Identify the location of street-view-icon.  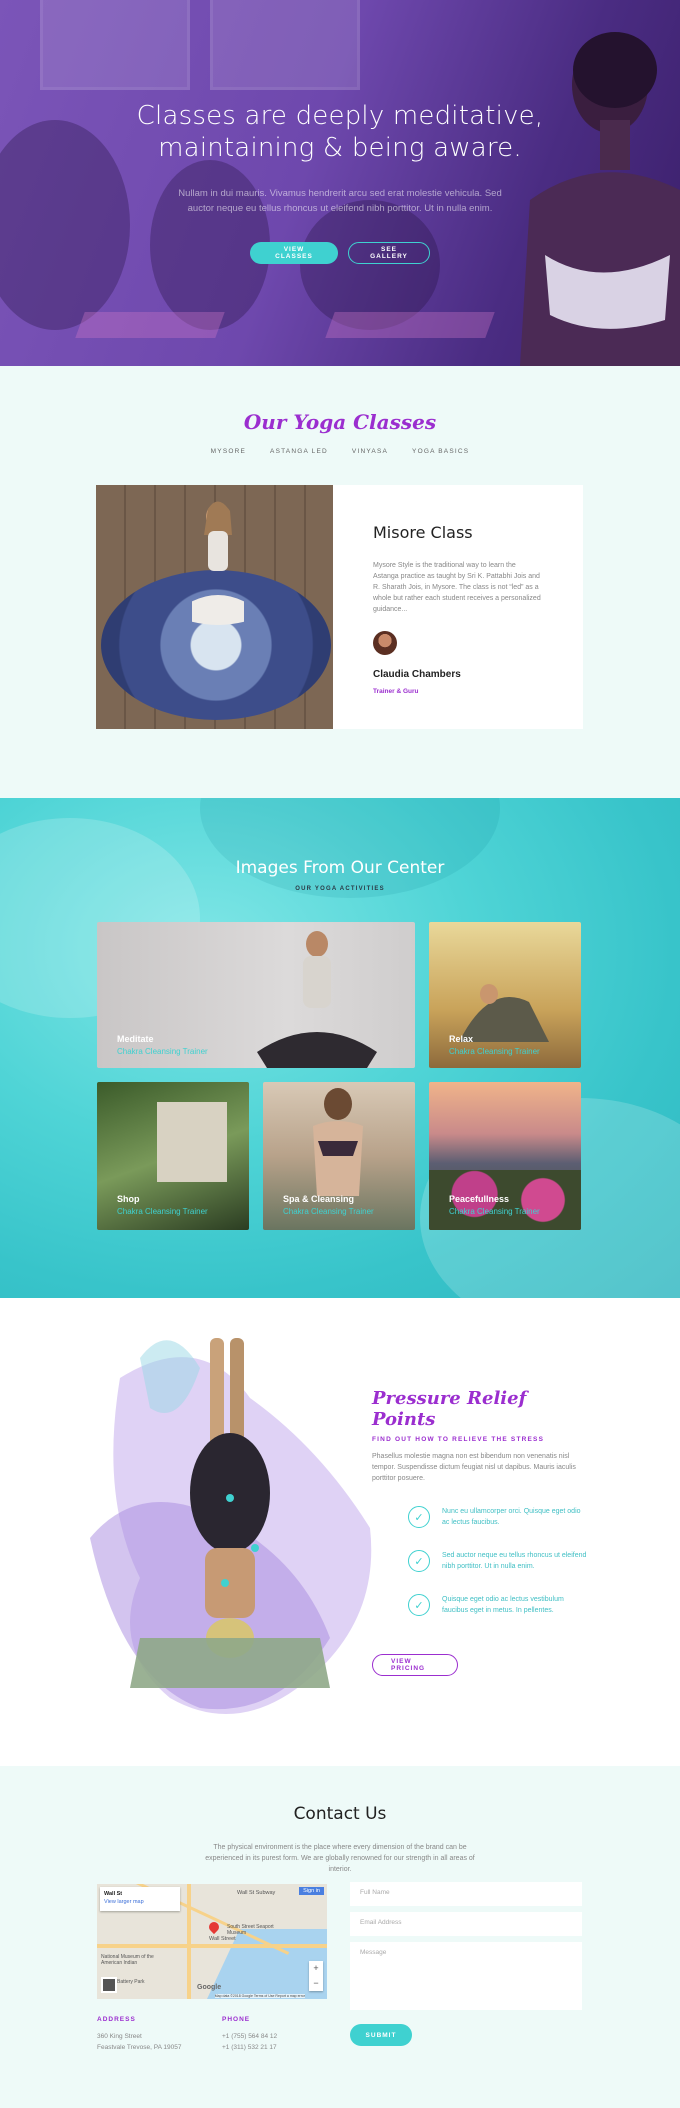
(109, 1985).